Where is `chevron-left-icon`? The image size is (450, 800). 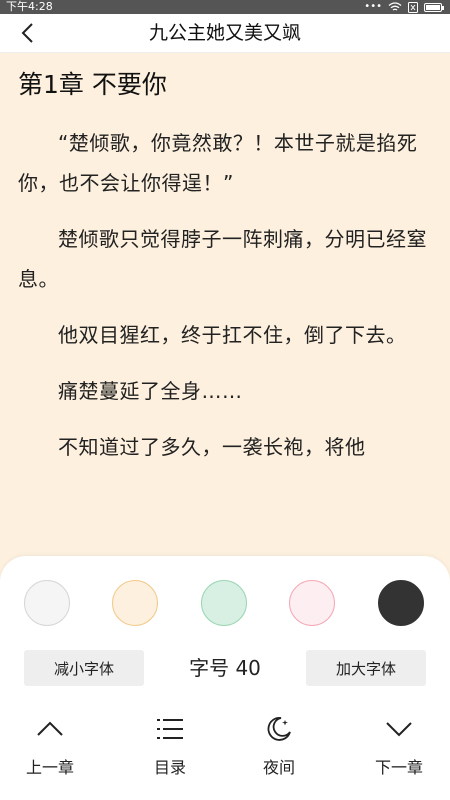
chevron-left-icon is located at coordinates (27, 33).